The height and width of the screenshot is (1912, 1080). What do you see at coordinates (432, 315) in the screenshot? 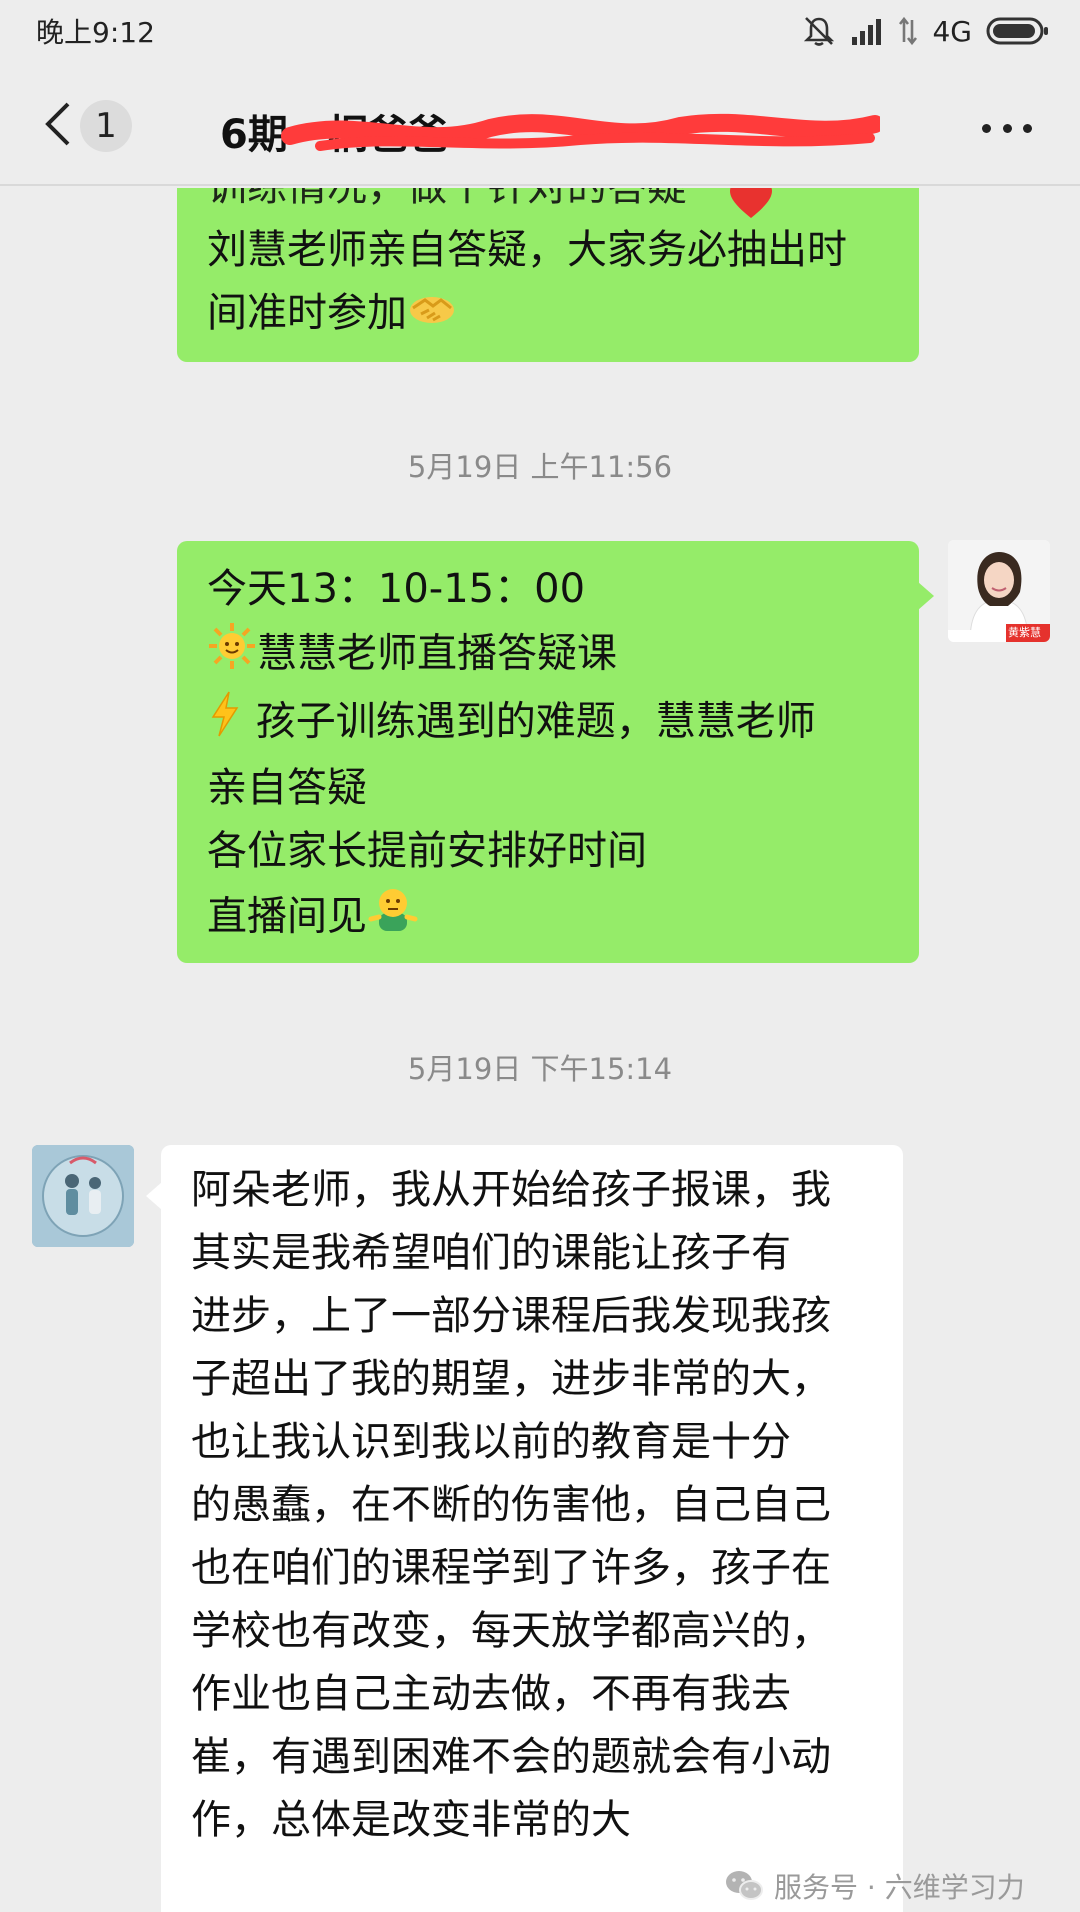
I see `handshake-emoji-icon` at bounding box center [432, 315].